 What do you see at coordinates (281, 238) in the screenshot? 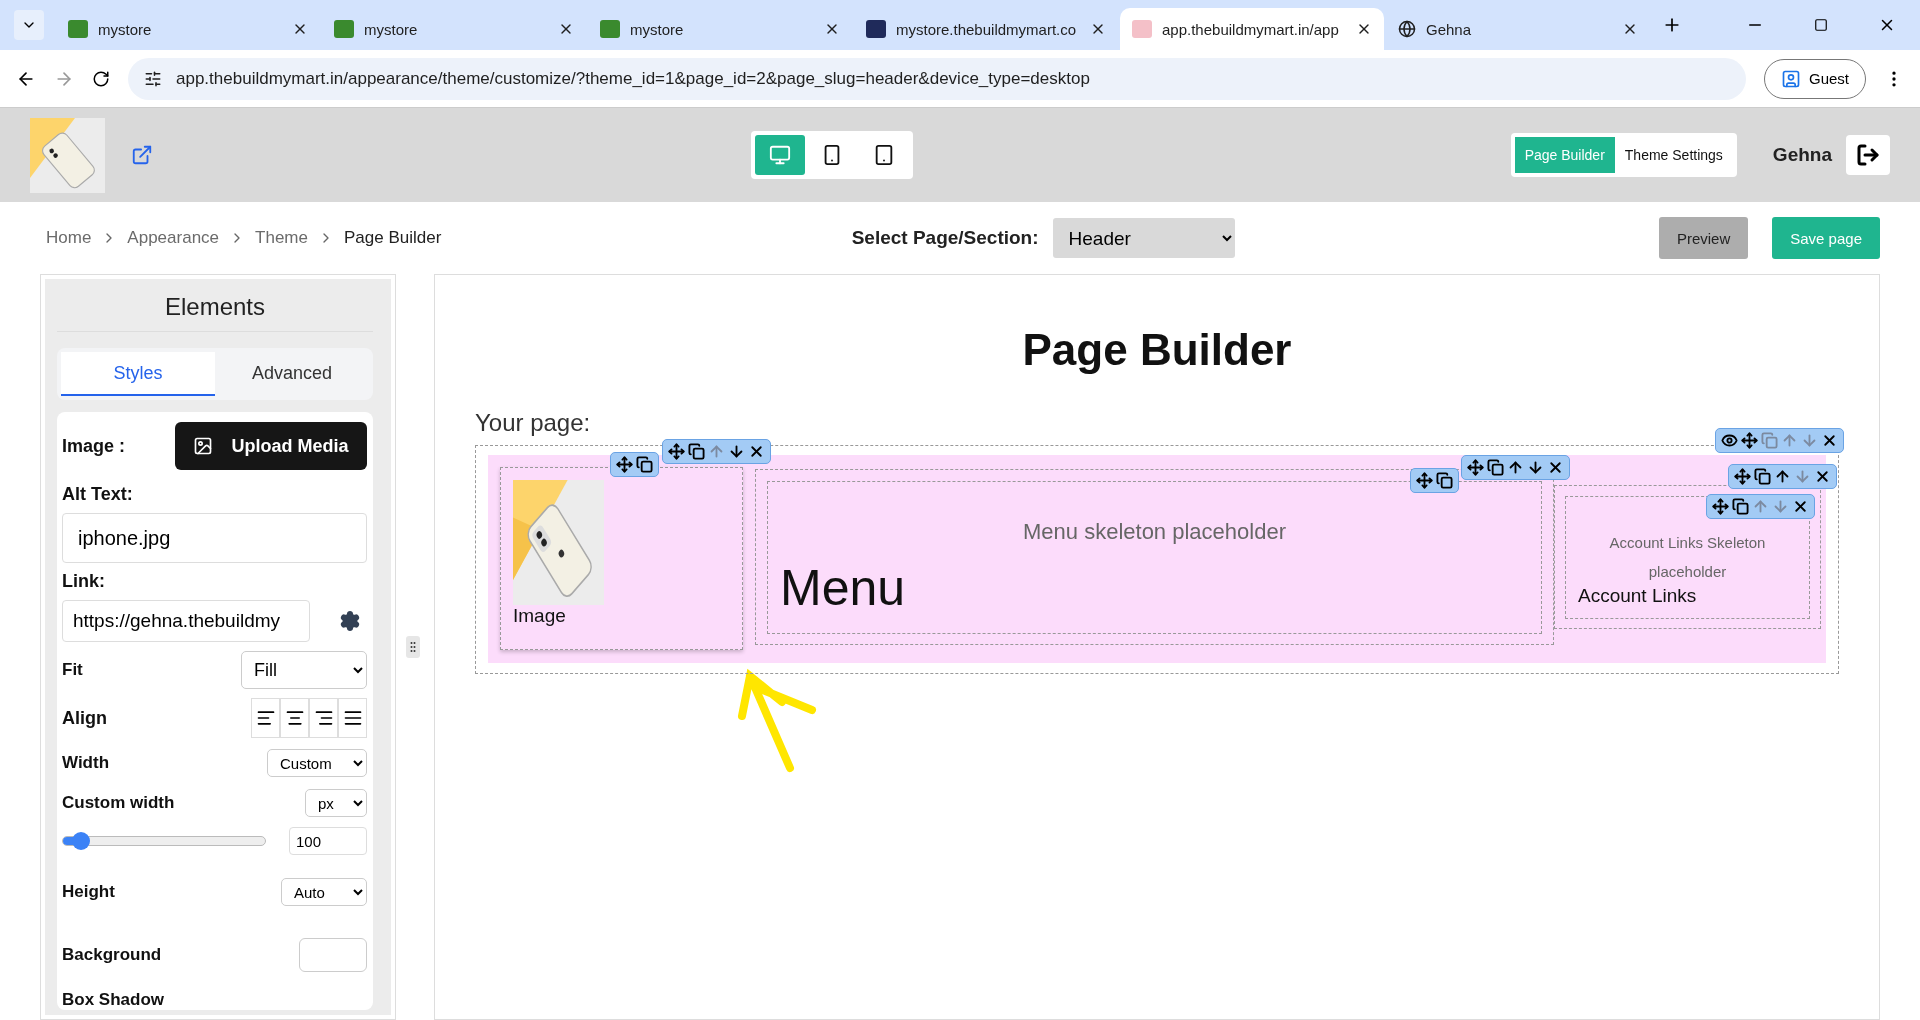
I see `breadcrumb-item: Theme` at bounding box center [281, 238].